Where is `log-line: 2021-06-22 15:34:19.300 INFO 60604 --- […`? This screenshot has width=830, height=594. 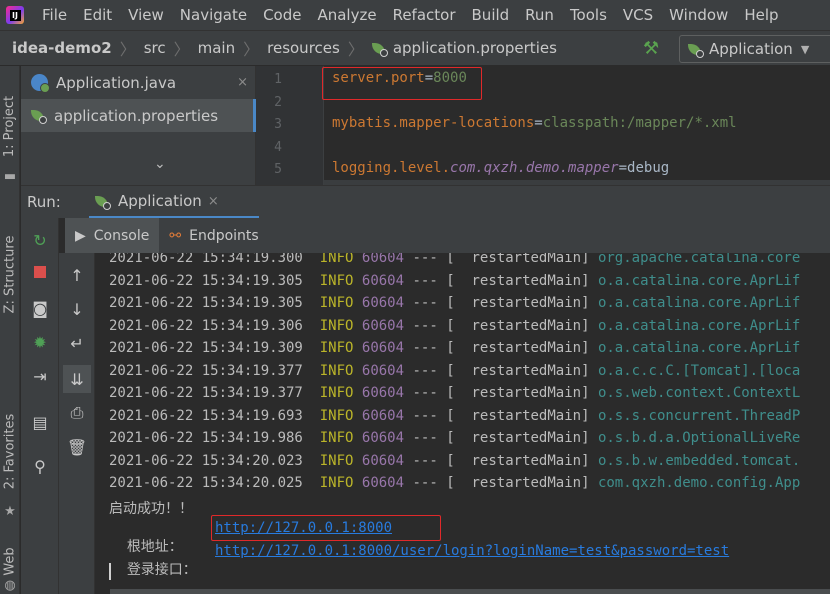
log-line: 2021-06-22 15:34:19.300 INFO 60604 --- [… is located at coordinates (455, 259).